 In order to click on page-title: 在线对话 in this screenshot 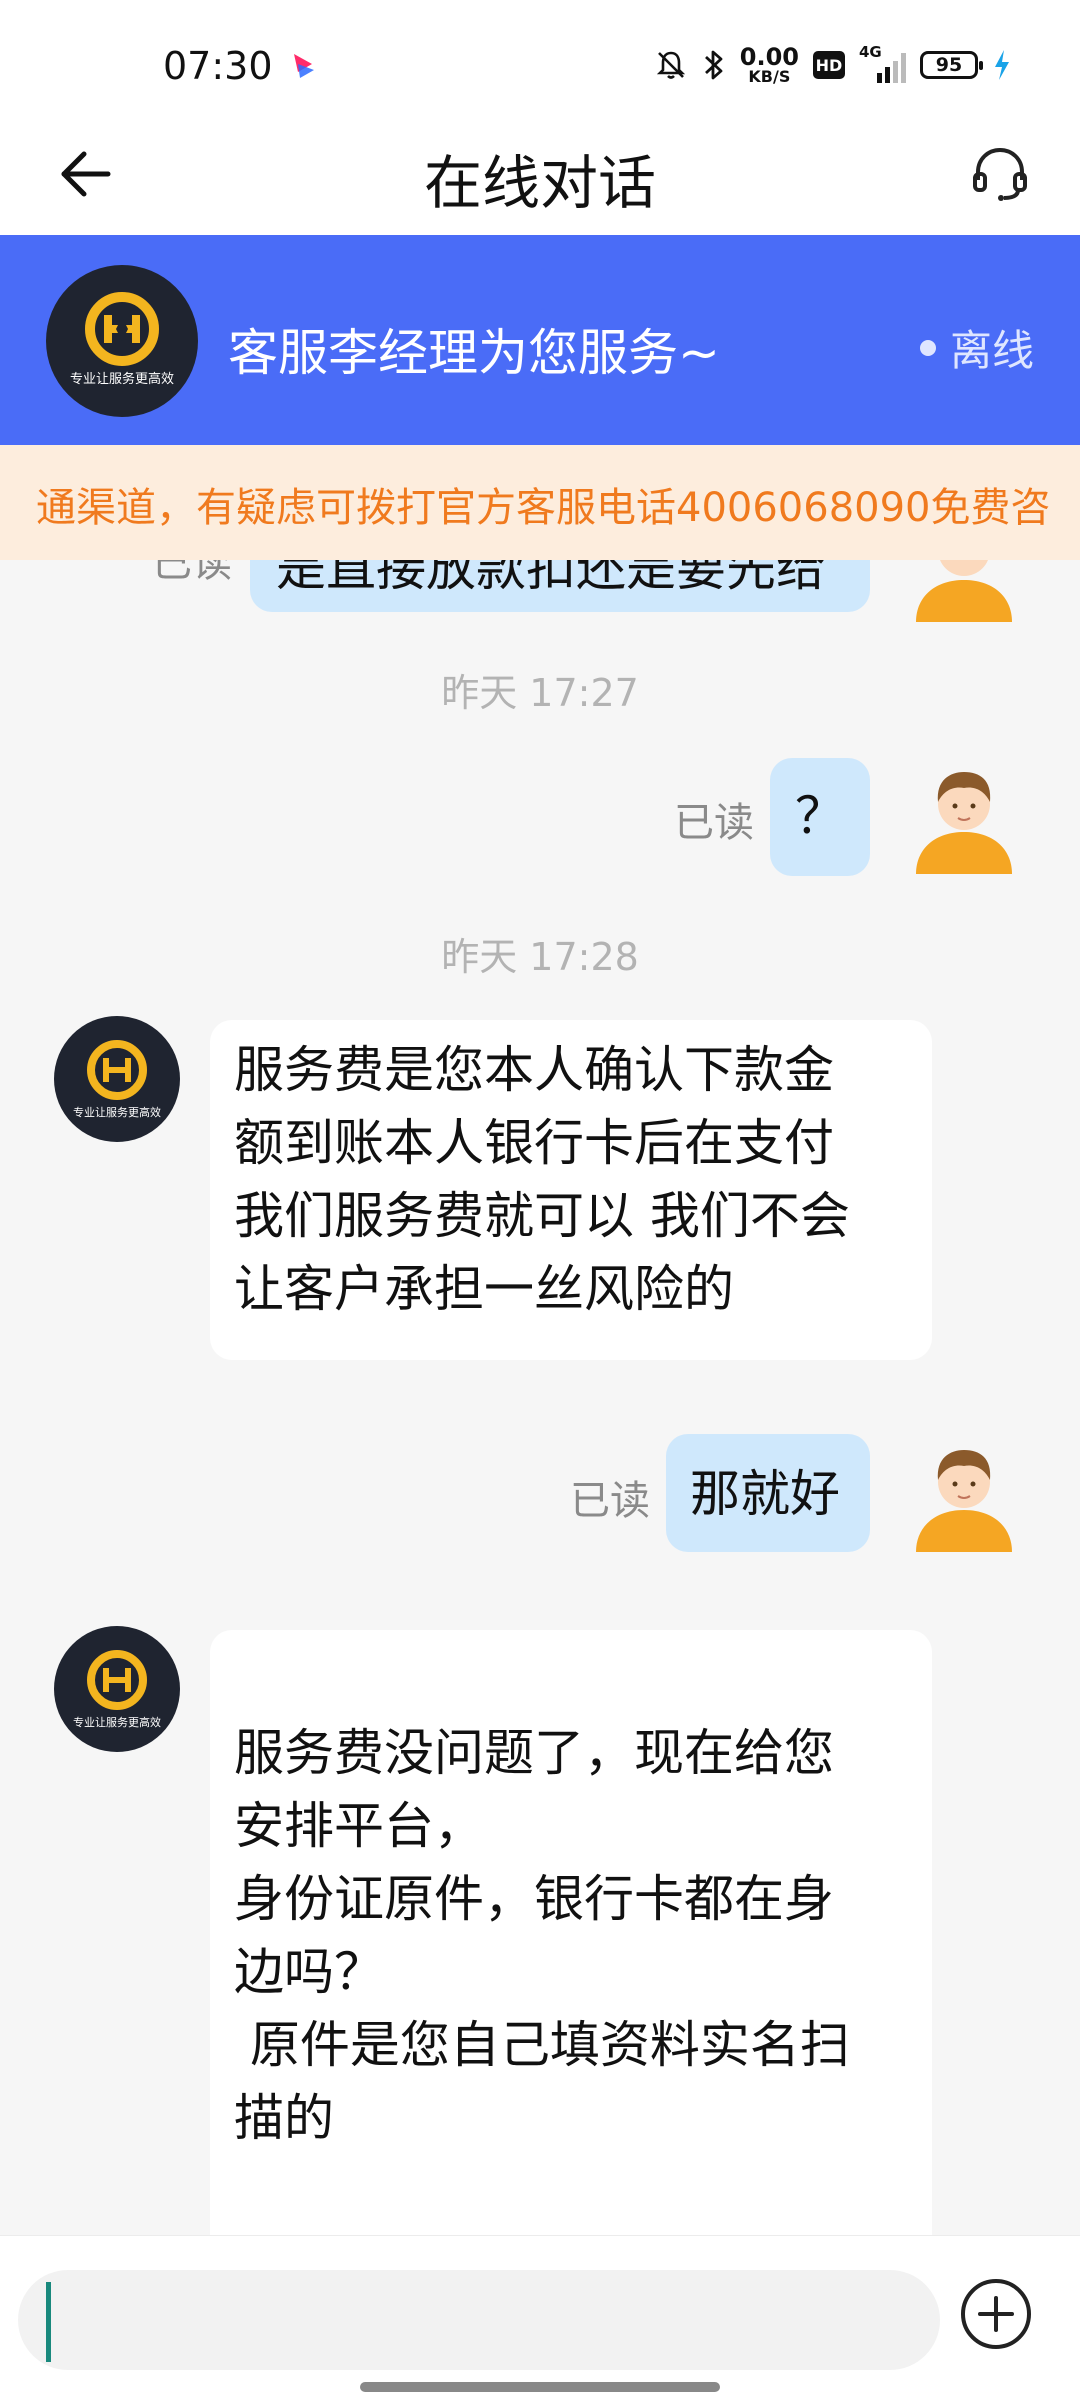, I will do `click(539, 183)`.